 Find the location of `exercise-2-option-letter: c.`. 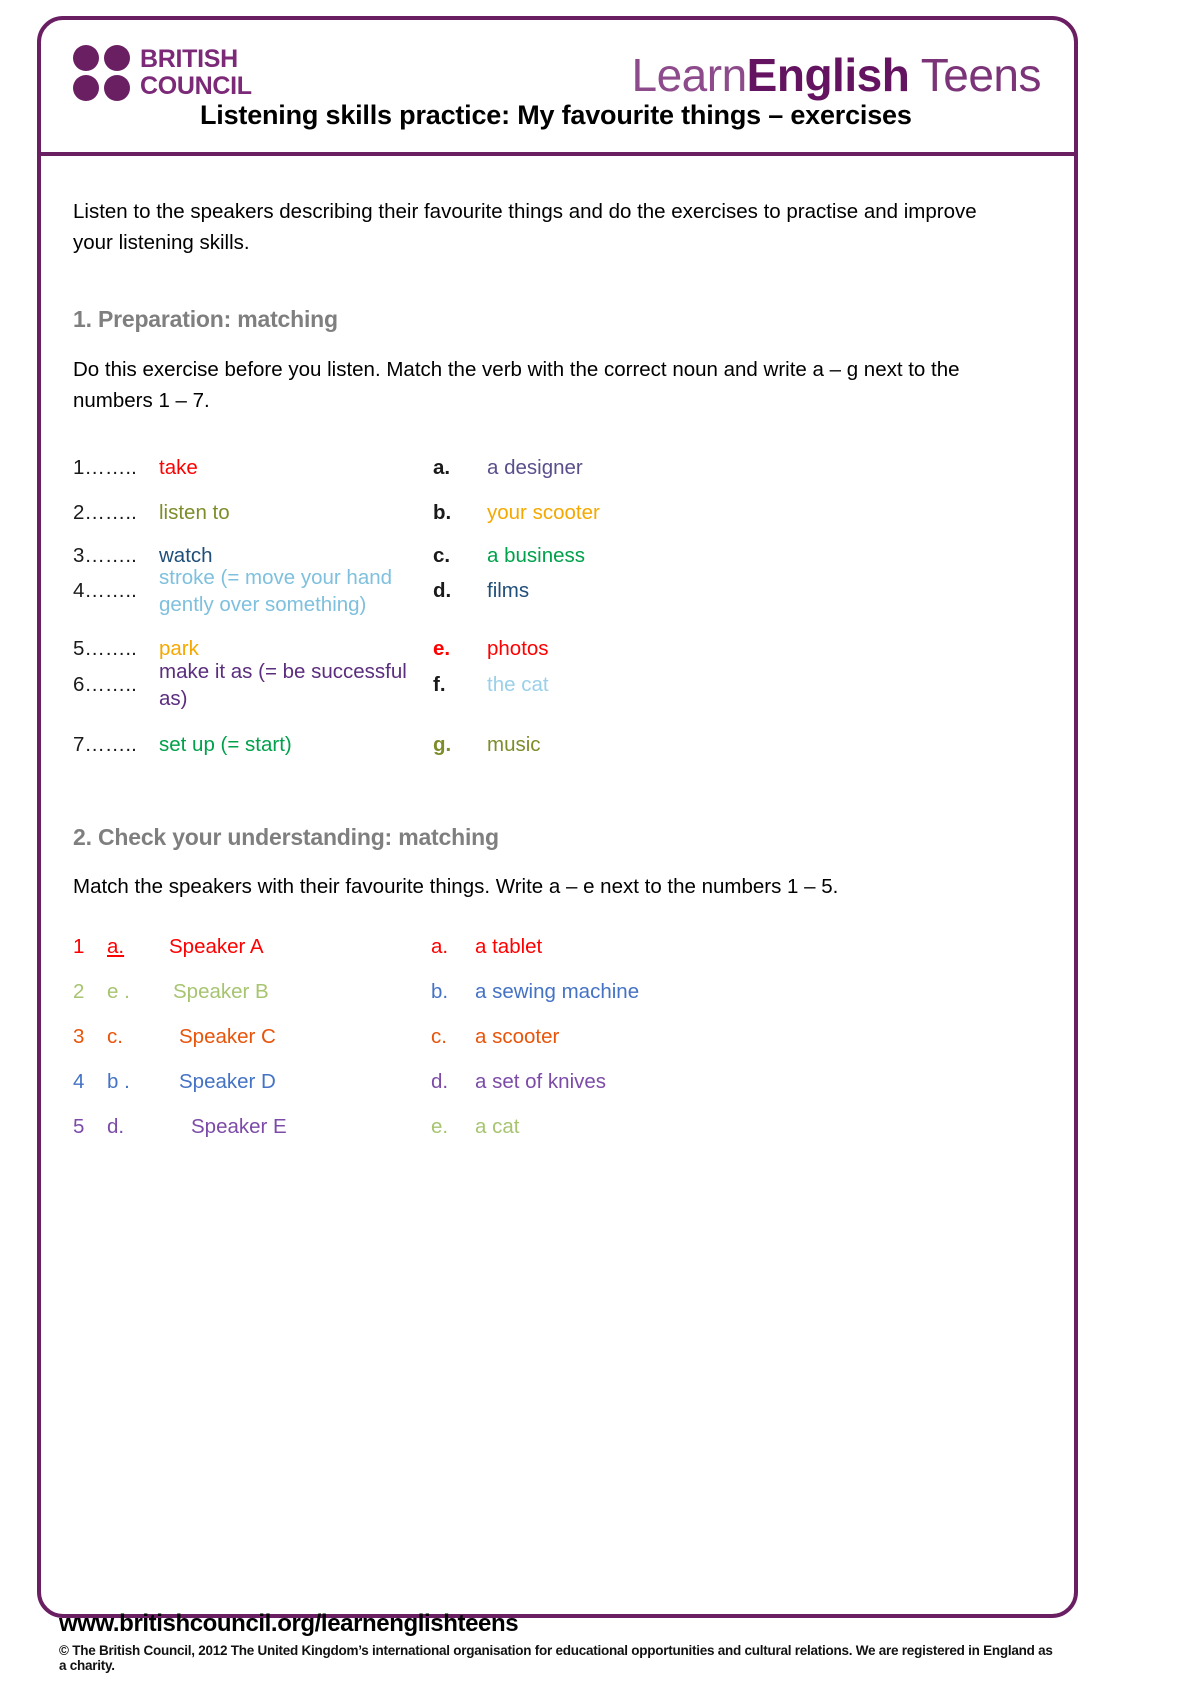

exercise-2-option-letter: c. is located at coordinates (439, 1036).